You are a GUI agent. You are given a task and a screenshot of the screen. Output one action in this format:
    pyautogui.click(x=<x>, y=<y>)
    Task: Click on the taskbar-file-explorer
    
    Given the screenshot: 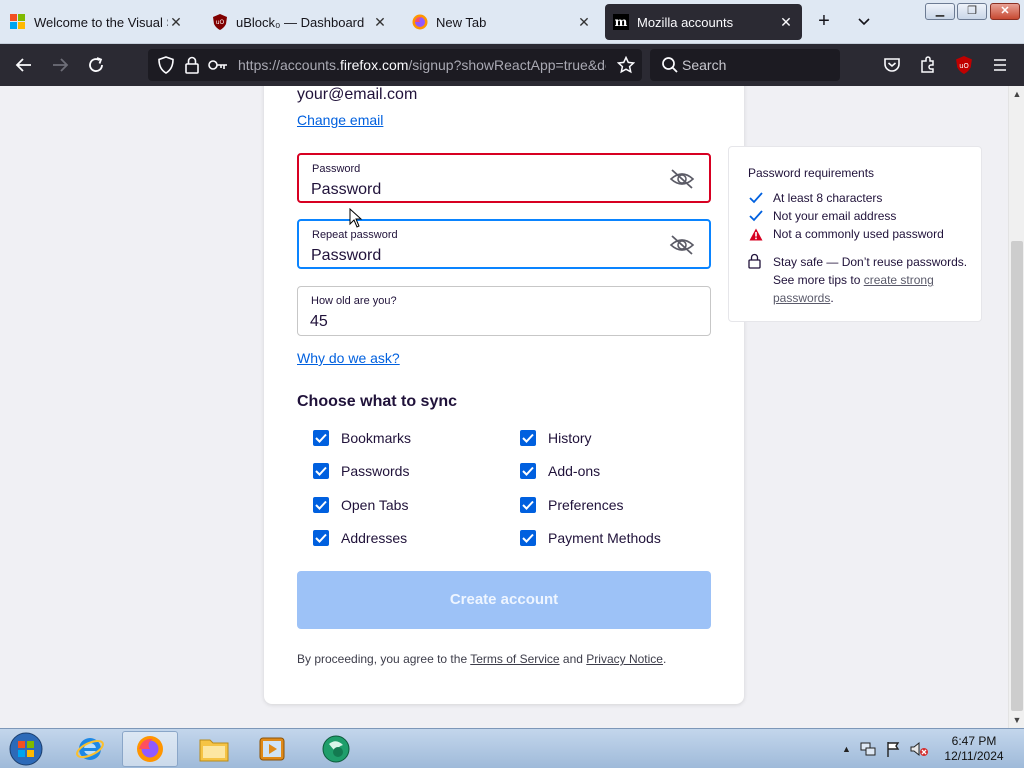 What is the action you would take?
    pyautogui.click(x=214, y=749)
    